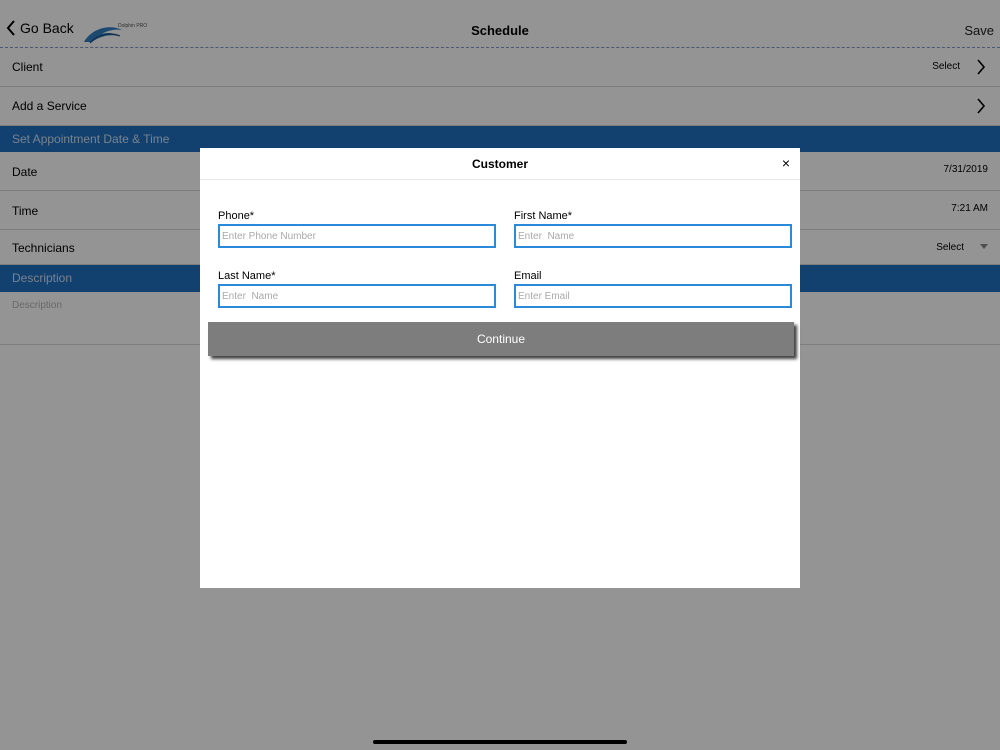 The image size is (1000, 750). I want to click on close-icon: ×, so click(786, 163).